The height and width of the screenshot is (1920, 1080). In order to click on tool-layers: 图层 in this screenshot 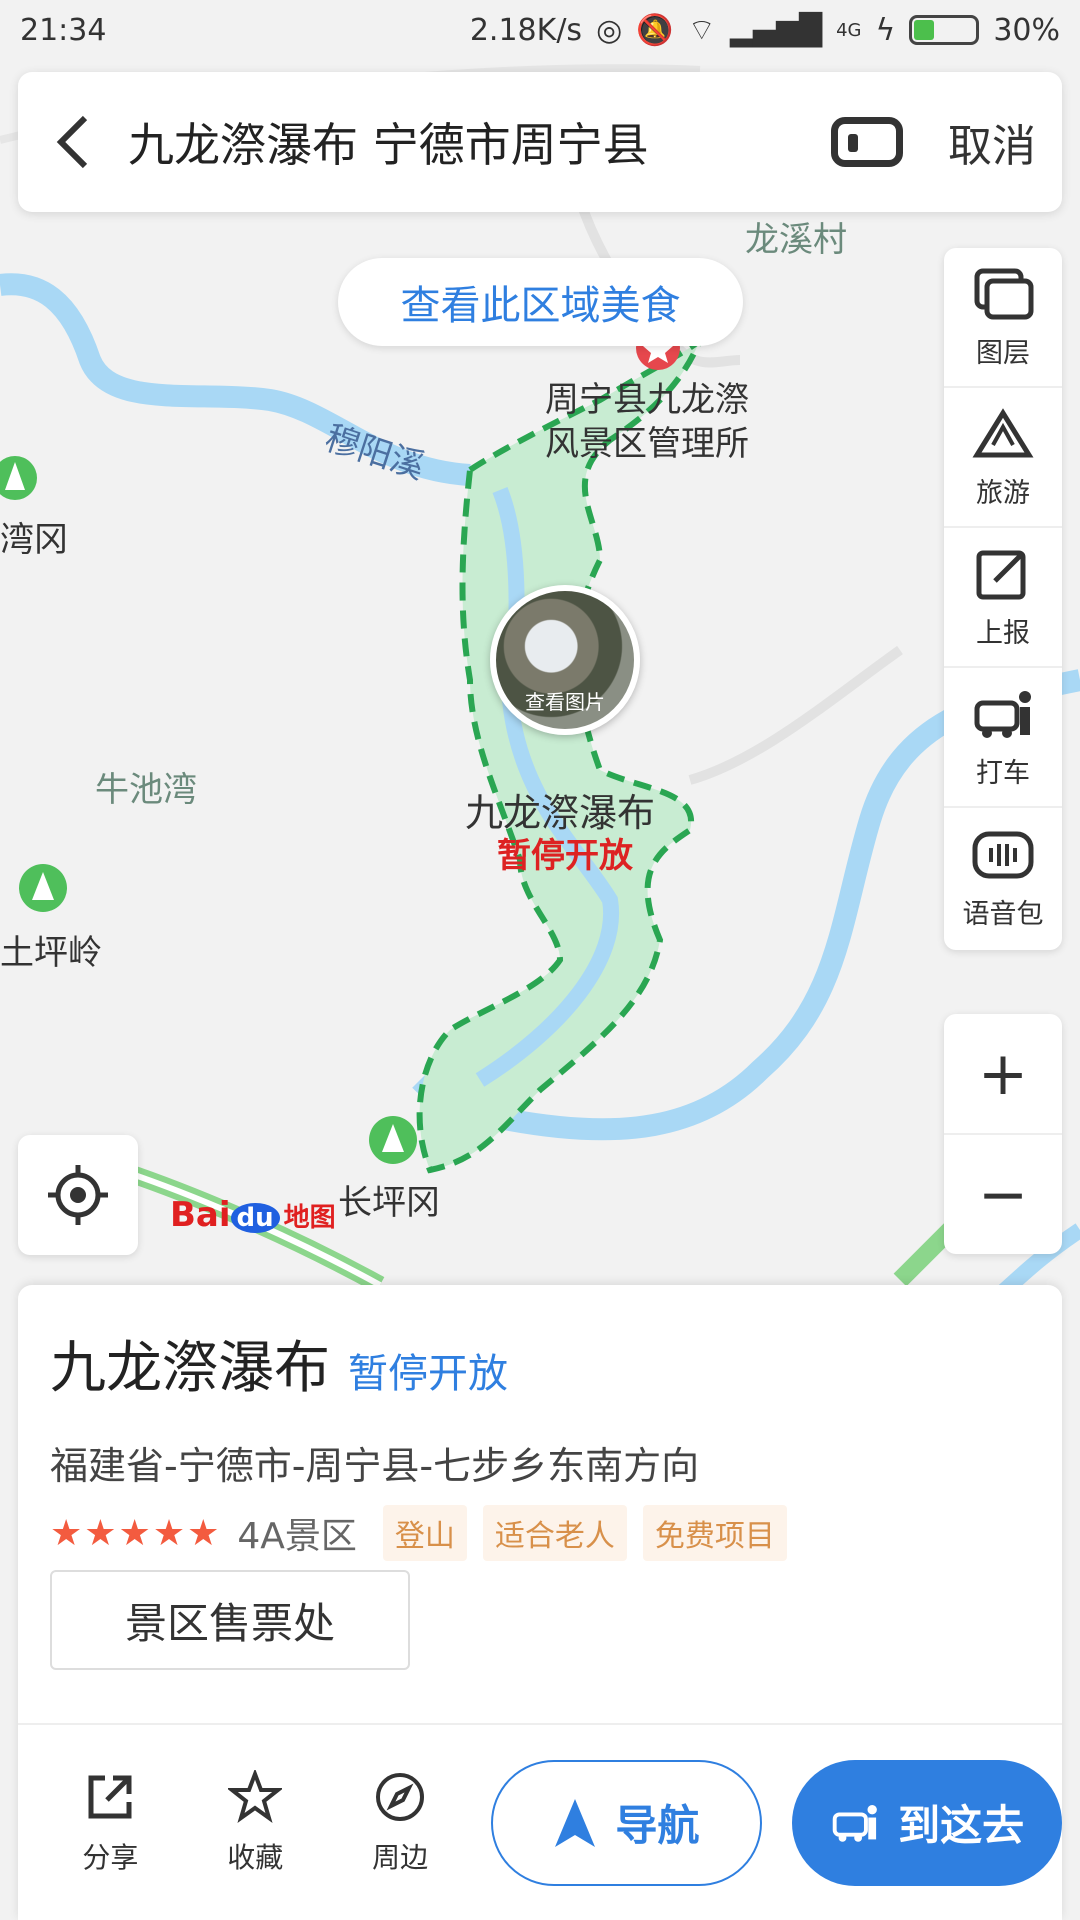, I will do `click(1003, 318)`.